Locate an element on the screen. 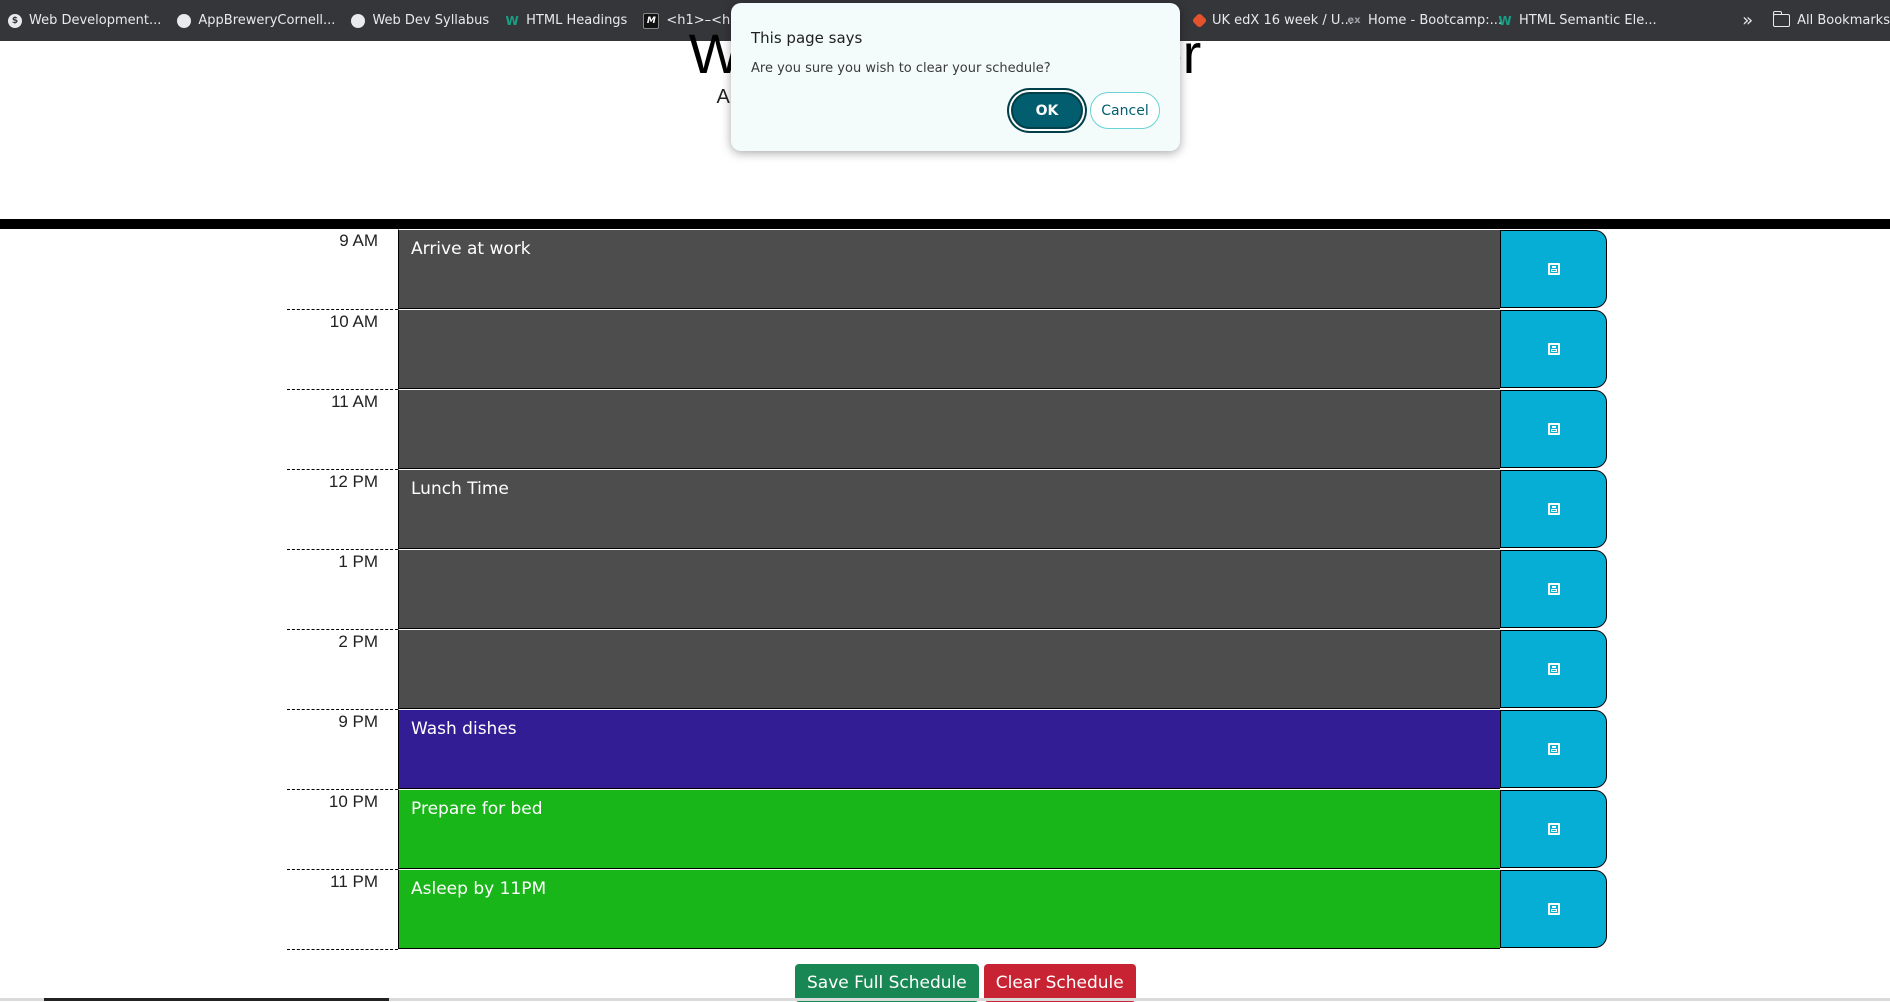 The height and width of the screenshot is (1002, 1890). time-block-row: 9 AM Arrive at work is located at coordinates (947, 269).